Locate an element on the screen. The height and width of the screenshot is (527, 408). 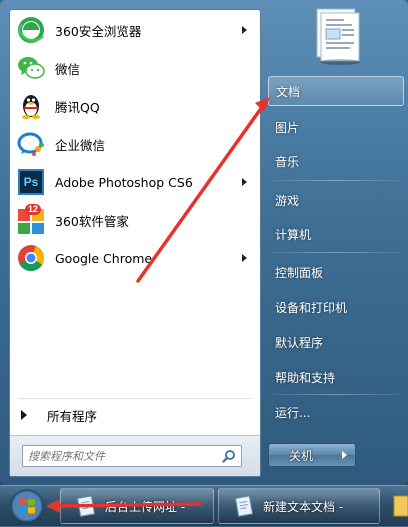
right-item-label: 文档 is located at coordinates (288, 91).